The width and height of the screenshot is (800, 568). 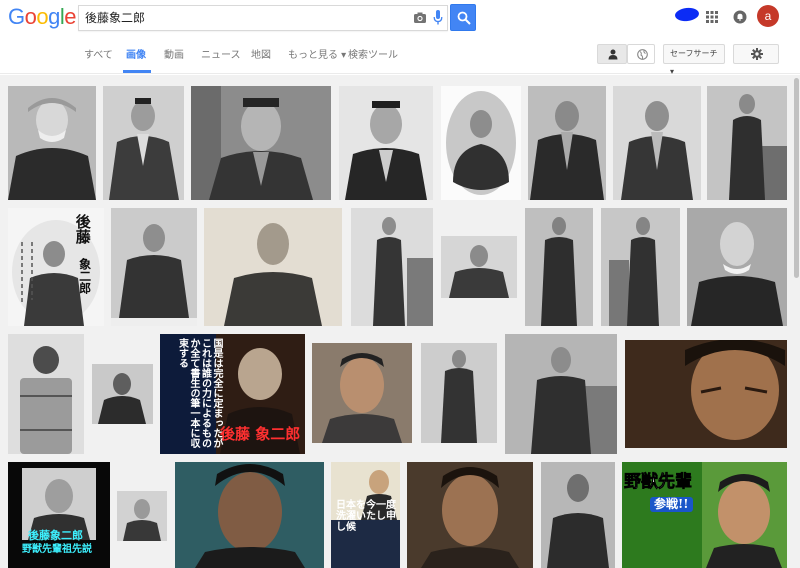 What do you see at coordinates (84, 276) in the screenshot?
I see `calligraphy-text-bottom: 象二郎` at bounding box center [84, 276].